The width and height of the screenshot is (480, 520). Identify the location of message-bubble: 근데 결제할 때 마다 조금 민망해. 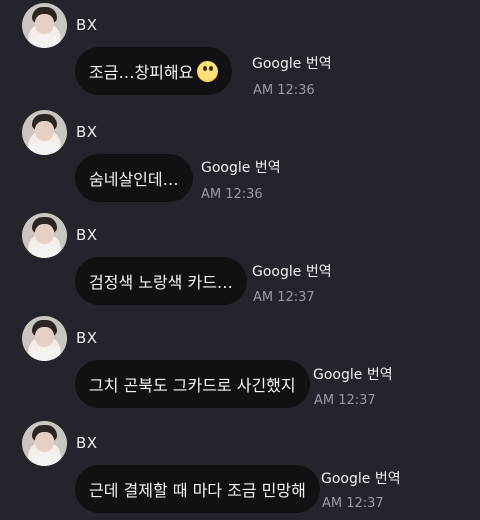
(197, 489).